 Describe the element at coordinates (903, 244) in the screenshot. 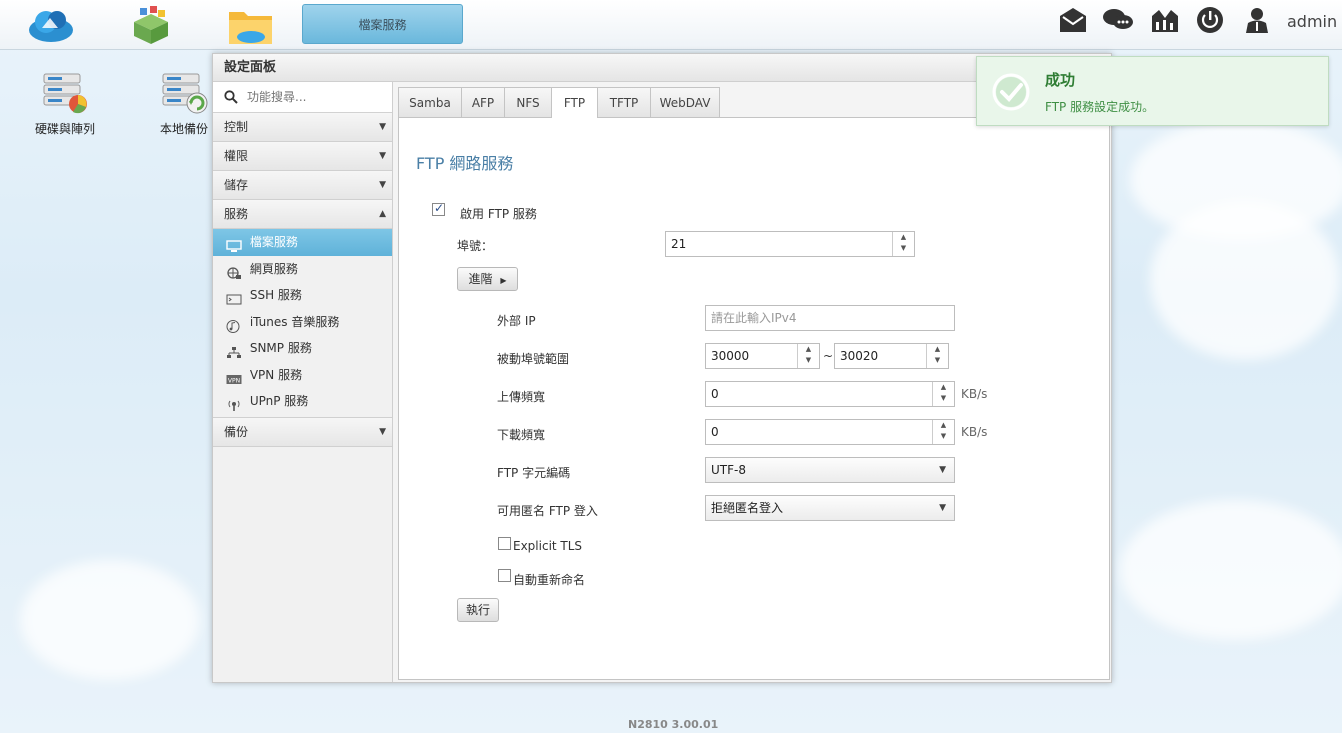

I see `port-stepper: ▲ ▼` at that location.